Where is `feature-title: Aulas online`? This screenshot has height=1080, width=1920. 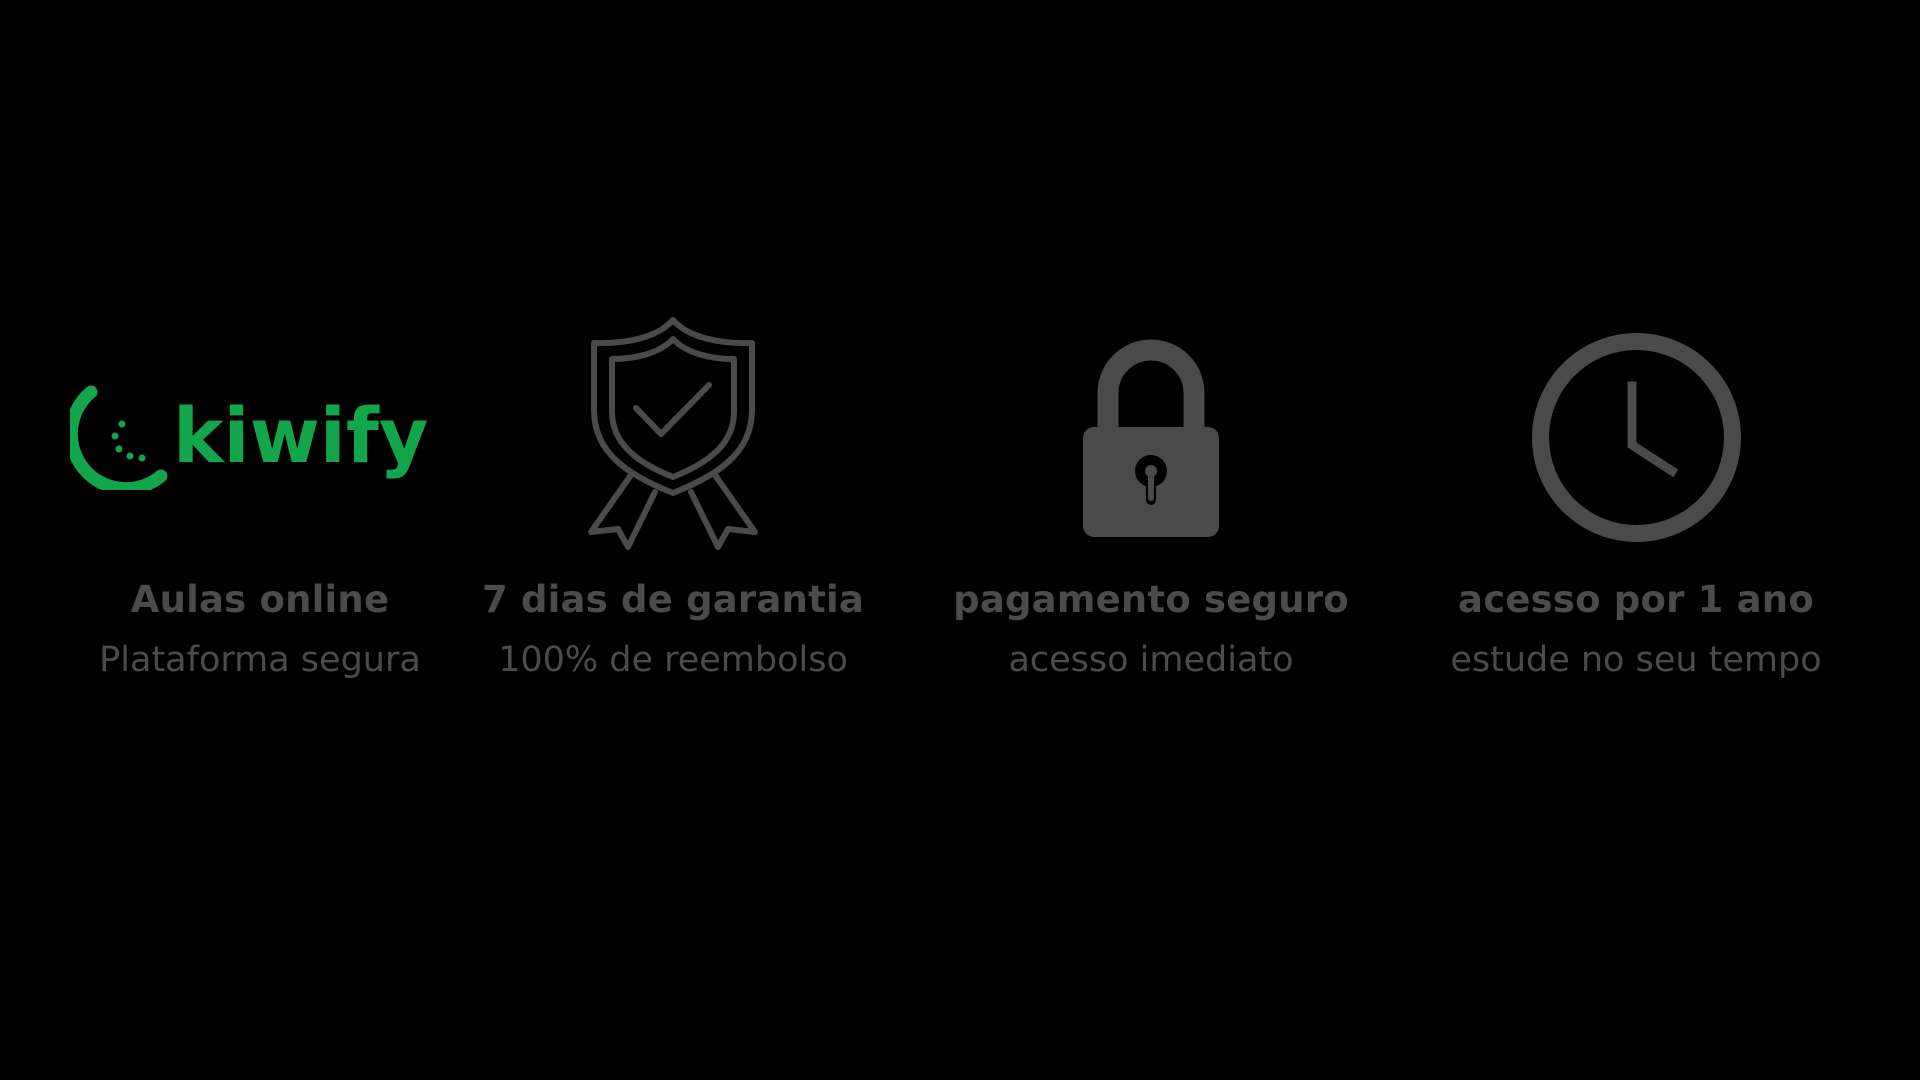 feature-title: Aulas online is located at coordinates (260, 599).